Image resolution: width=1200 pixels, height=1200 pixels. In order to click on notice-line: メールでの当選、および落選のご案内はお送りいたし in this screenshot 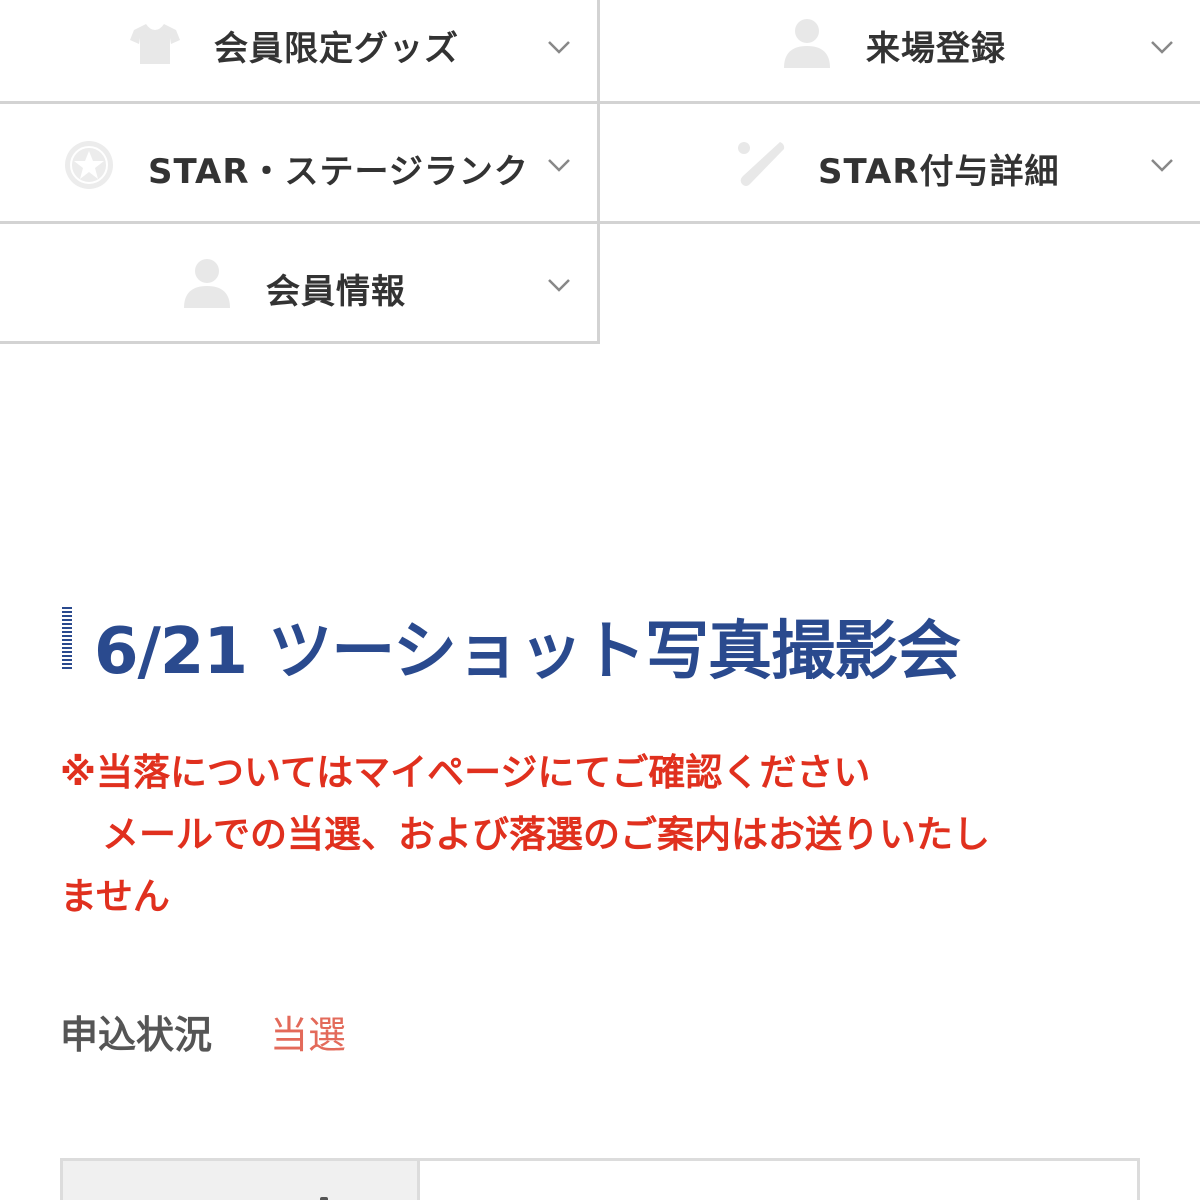, I will do `click(546, 834)`.